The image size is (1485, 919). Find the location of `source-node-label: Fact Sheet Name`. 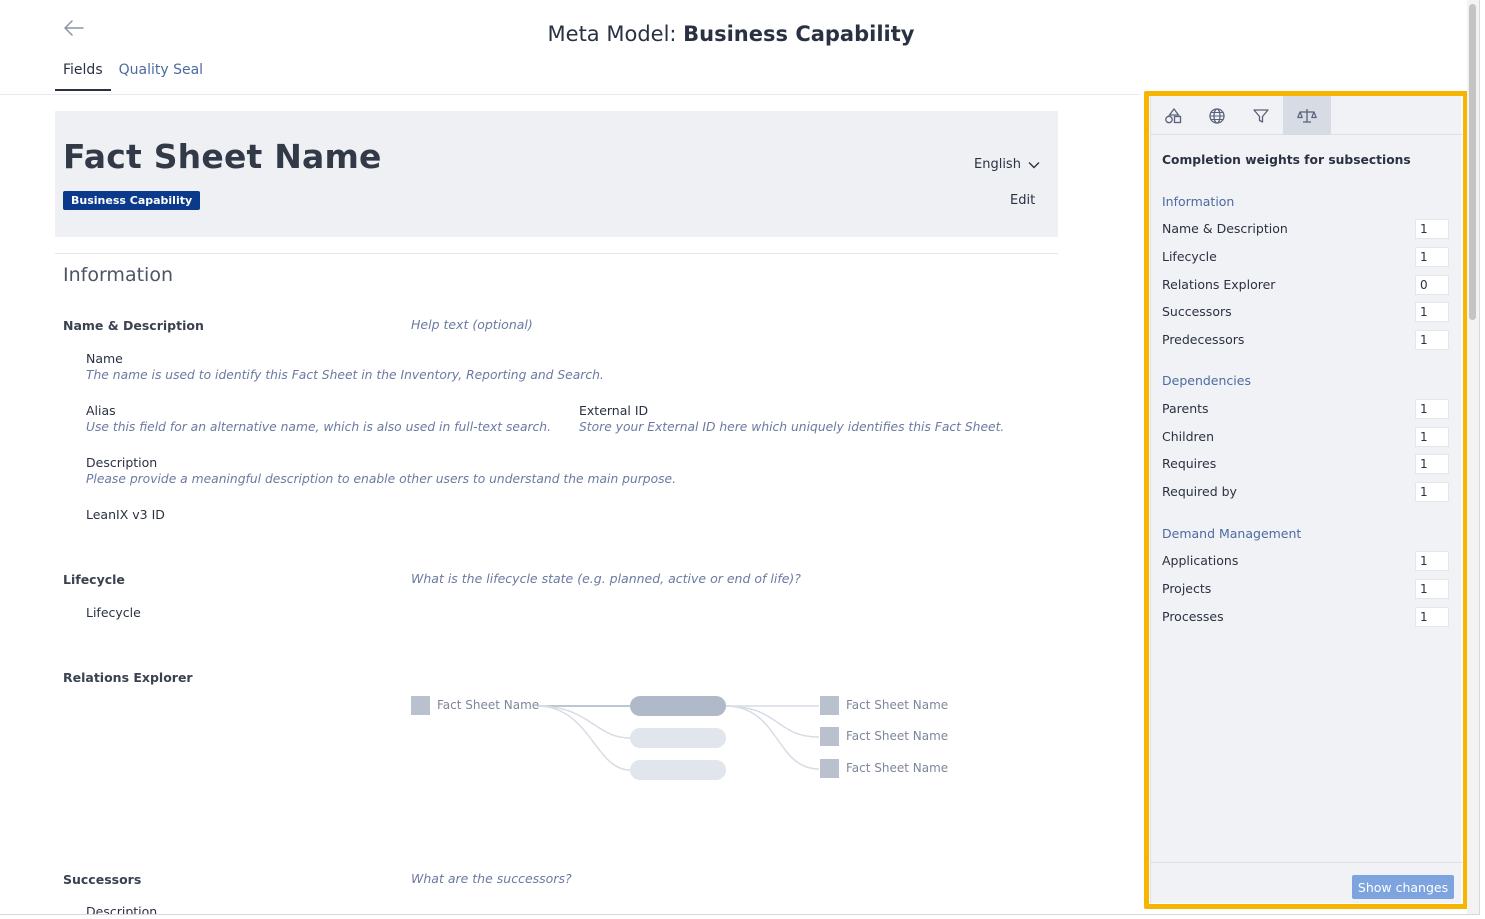

source-node-label: Fact Sheet Name is located at coordinates (488, 705).